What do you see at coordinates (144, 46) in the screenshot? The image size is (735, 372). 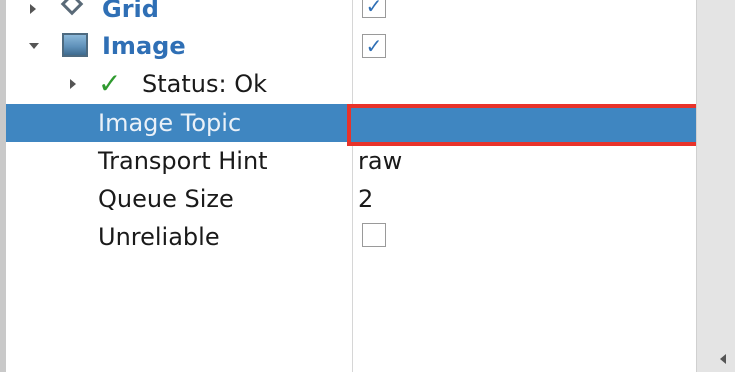 I see `display-name-image: Image` at bounding box center [144, 46].